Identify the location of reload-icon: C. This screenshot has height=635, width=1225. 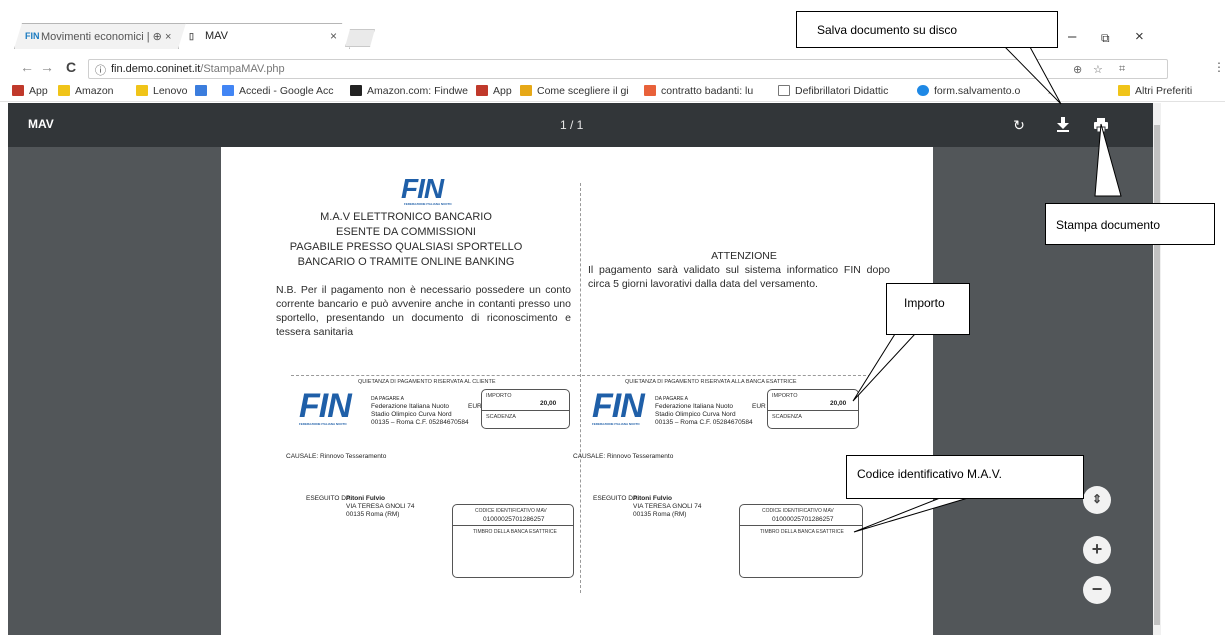
(71, 67).